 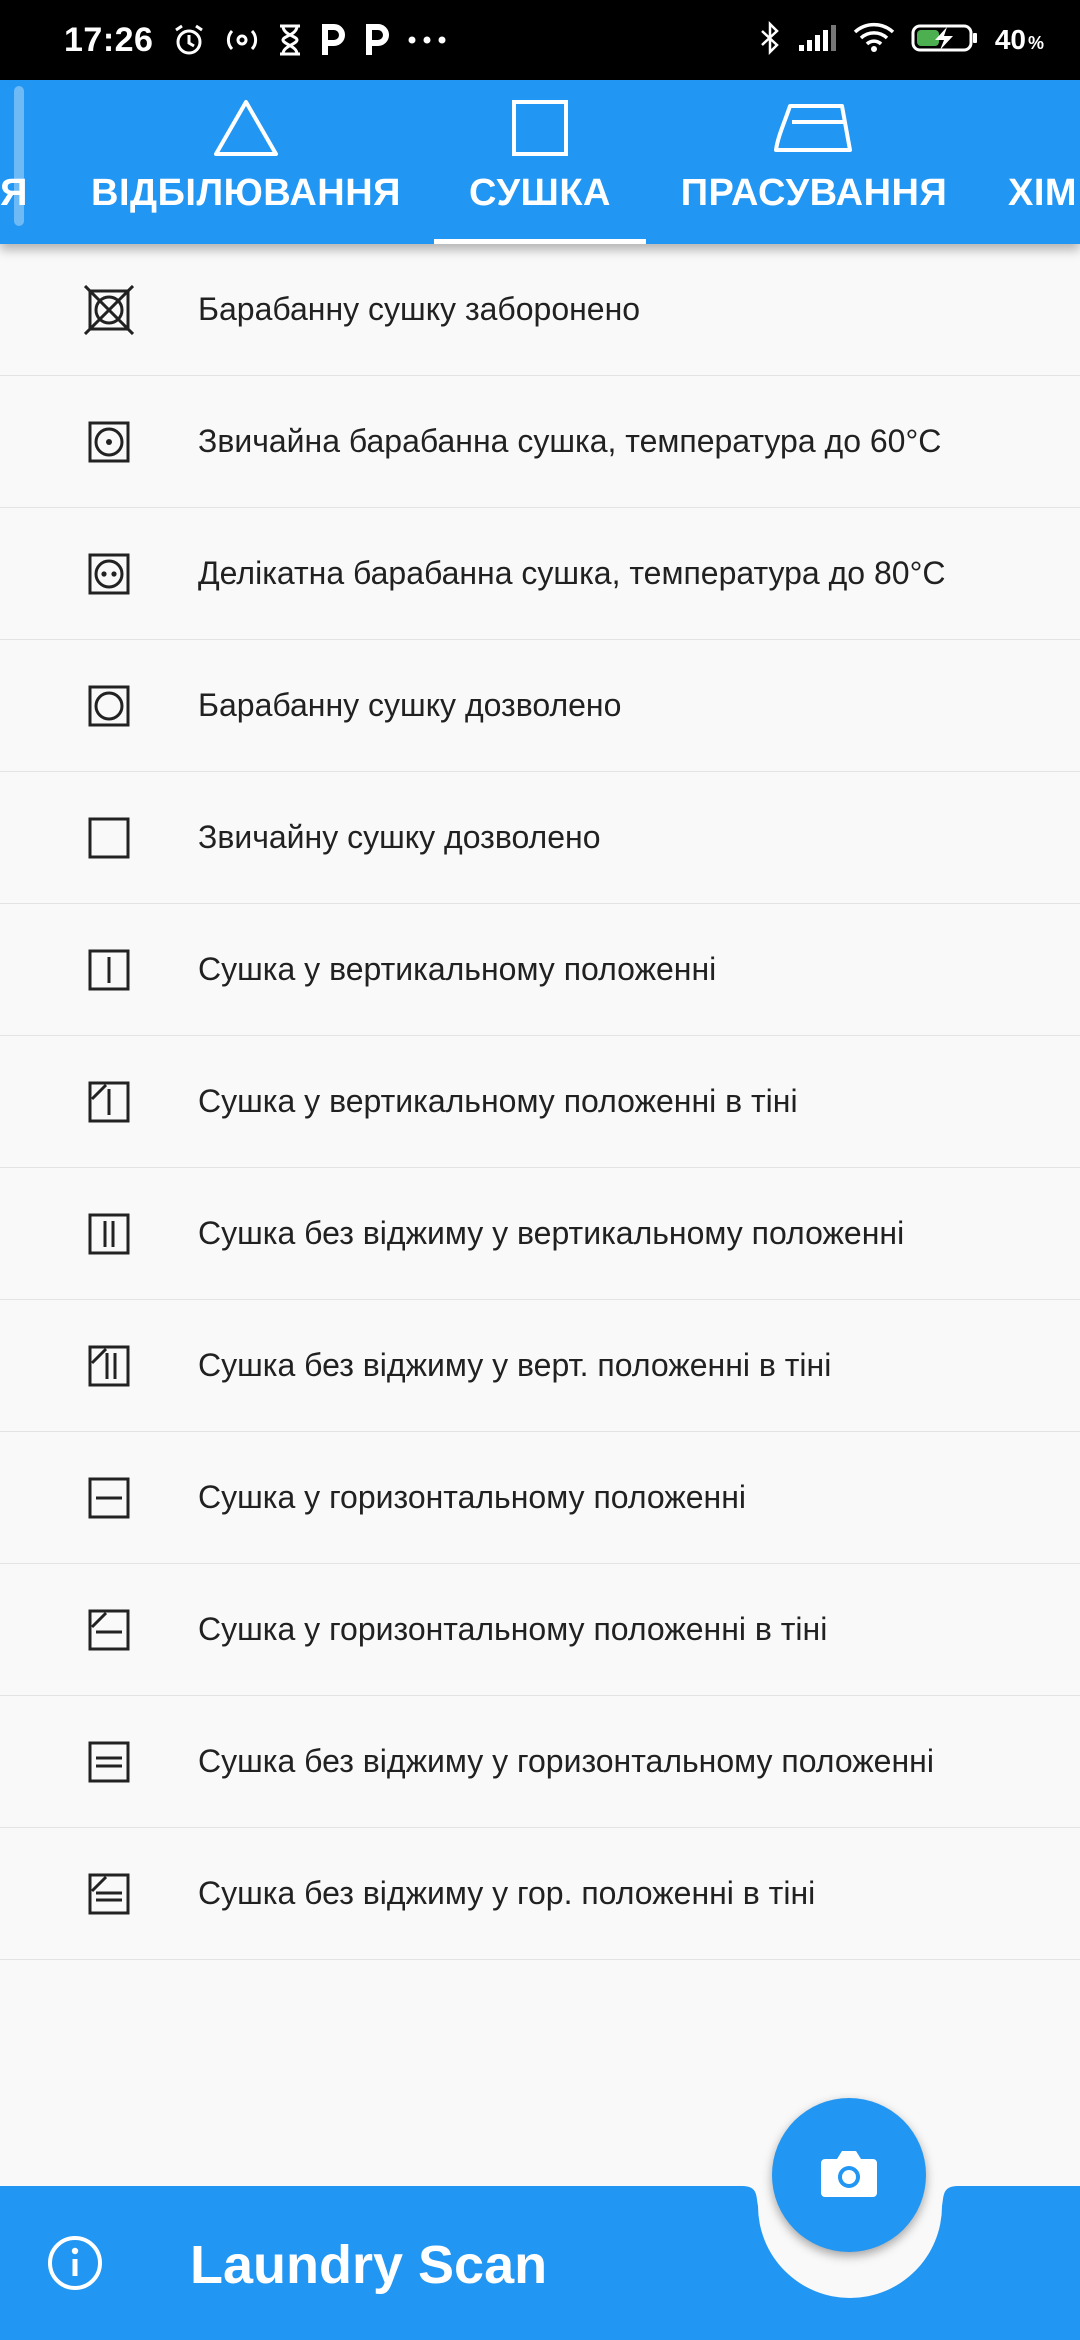 I want to click on list-item: Барабанну сушку заборонено, so click(x=540, y=310).